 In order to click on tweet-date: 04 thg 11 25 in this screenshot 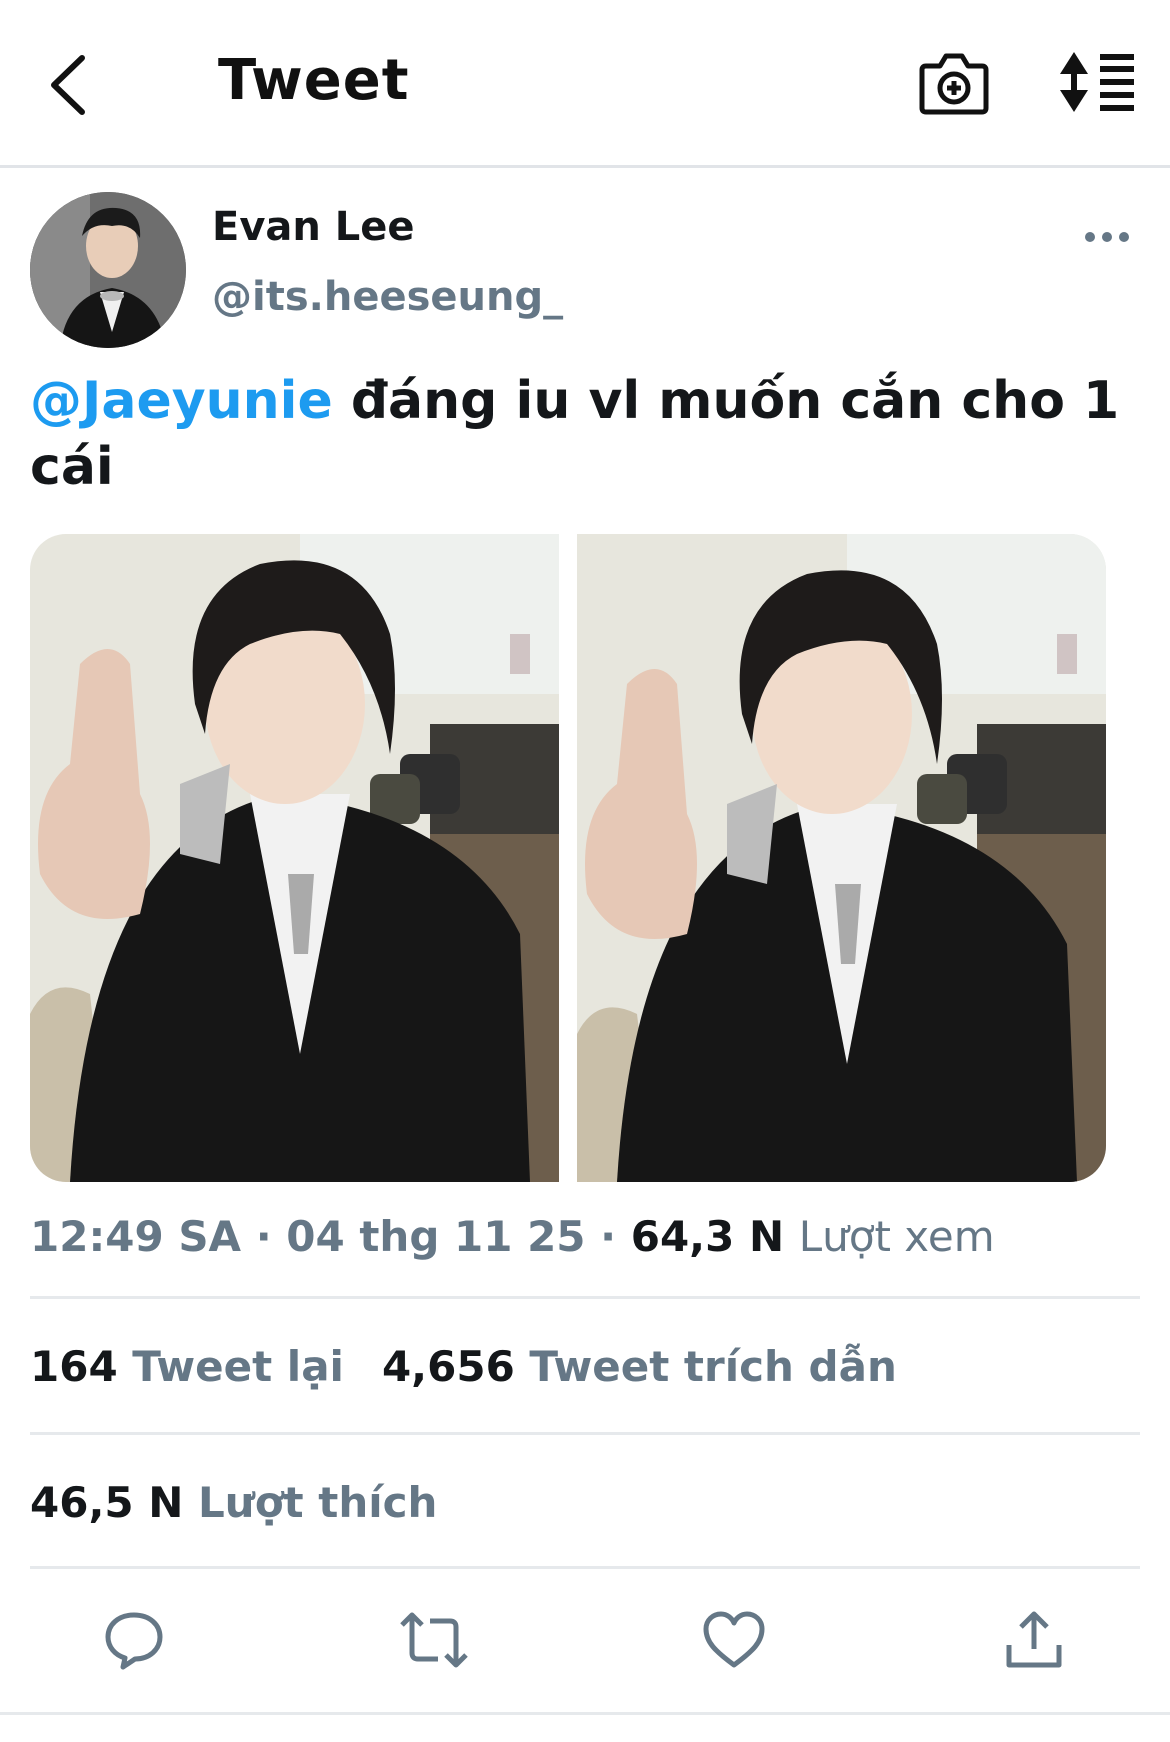, I will do `click(436, 1236)`.